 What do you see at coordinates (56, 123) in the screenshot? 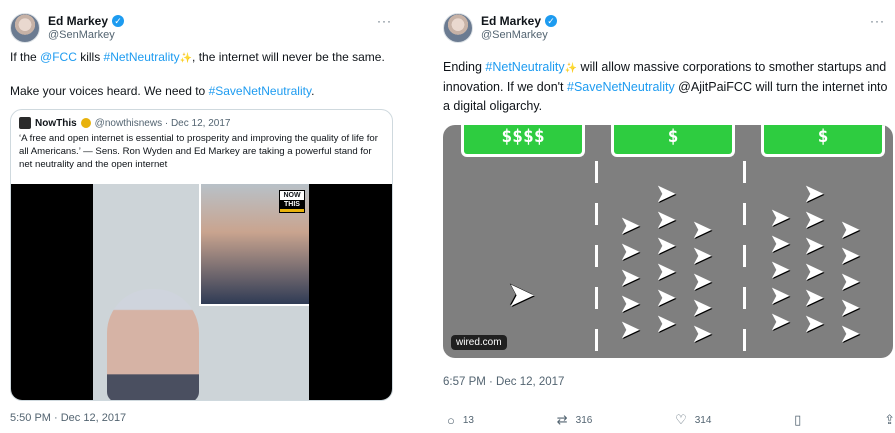
I see `quoted-name: NowThis` at bounding box center [56, 123].